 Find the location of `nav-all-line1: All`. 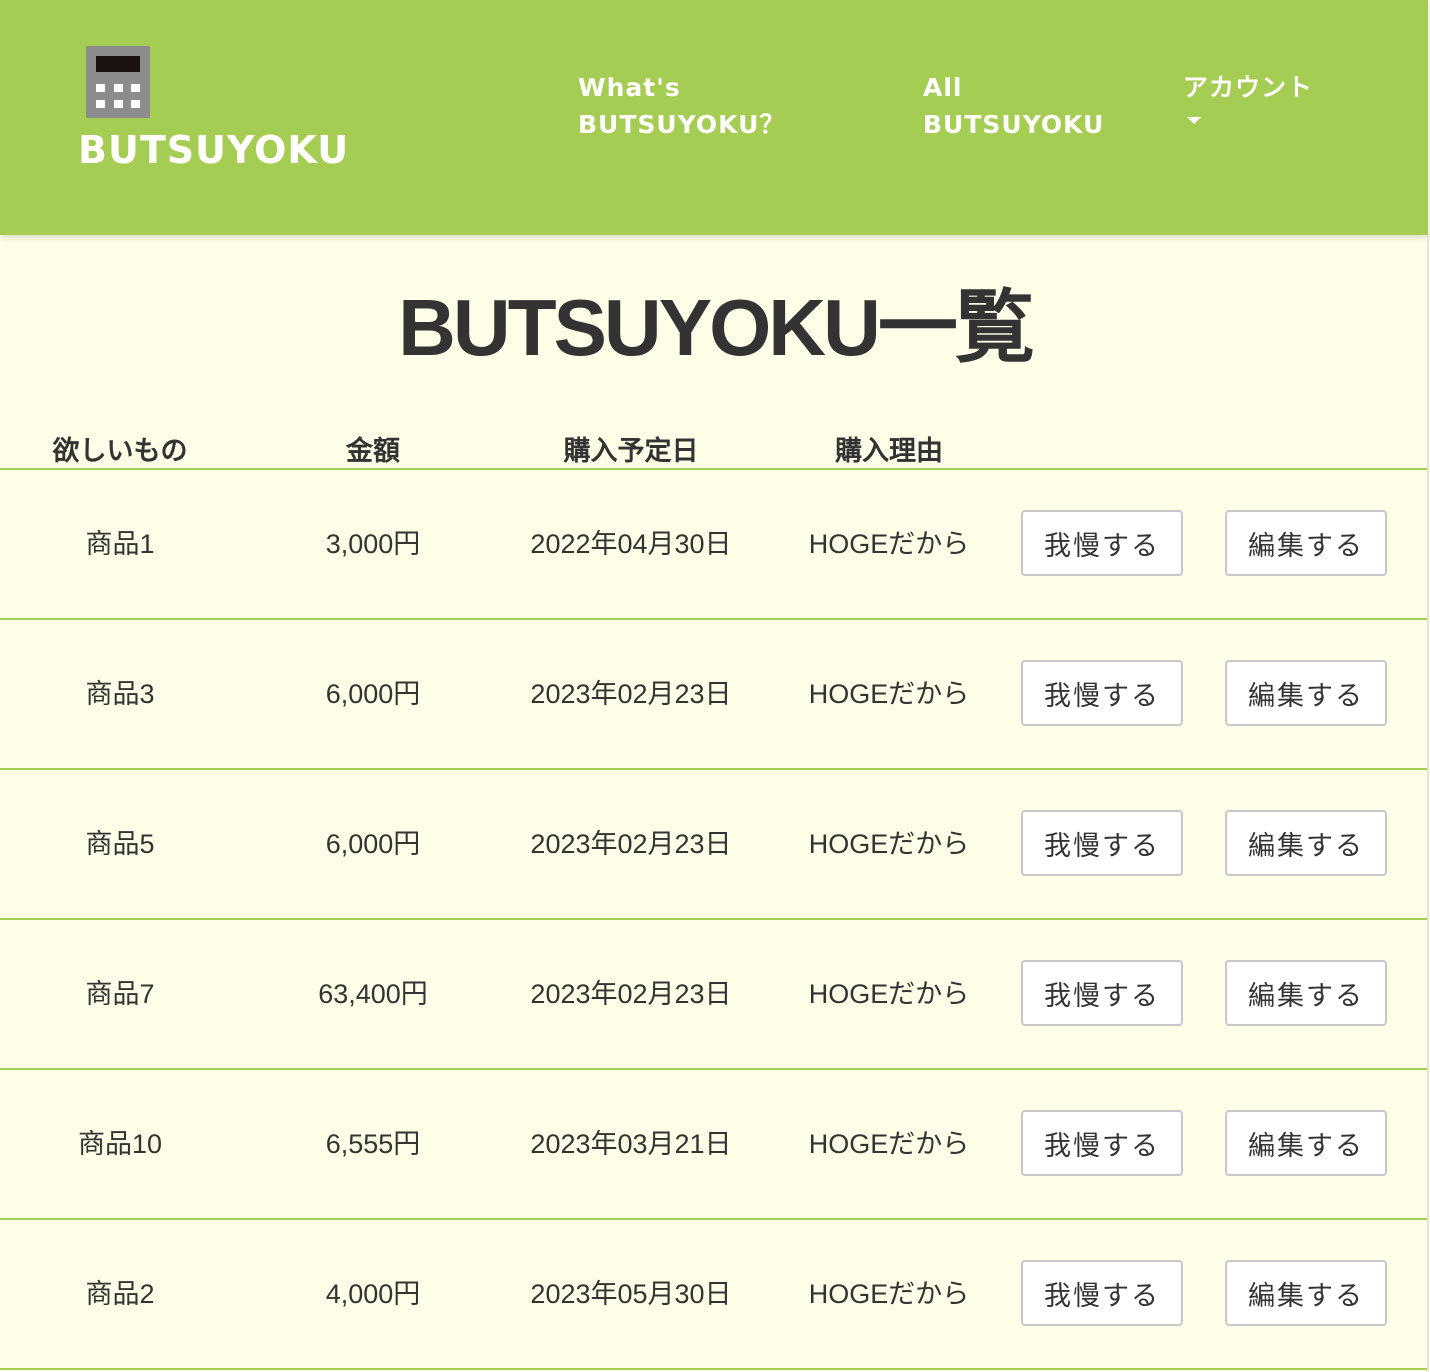

nav-all-line1: All is located at coordinates (943, 87).